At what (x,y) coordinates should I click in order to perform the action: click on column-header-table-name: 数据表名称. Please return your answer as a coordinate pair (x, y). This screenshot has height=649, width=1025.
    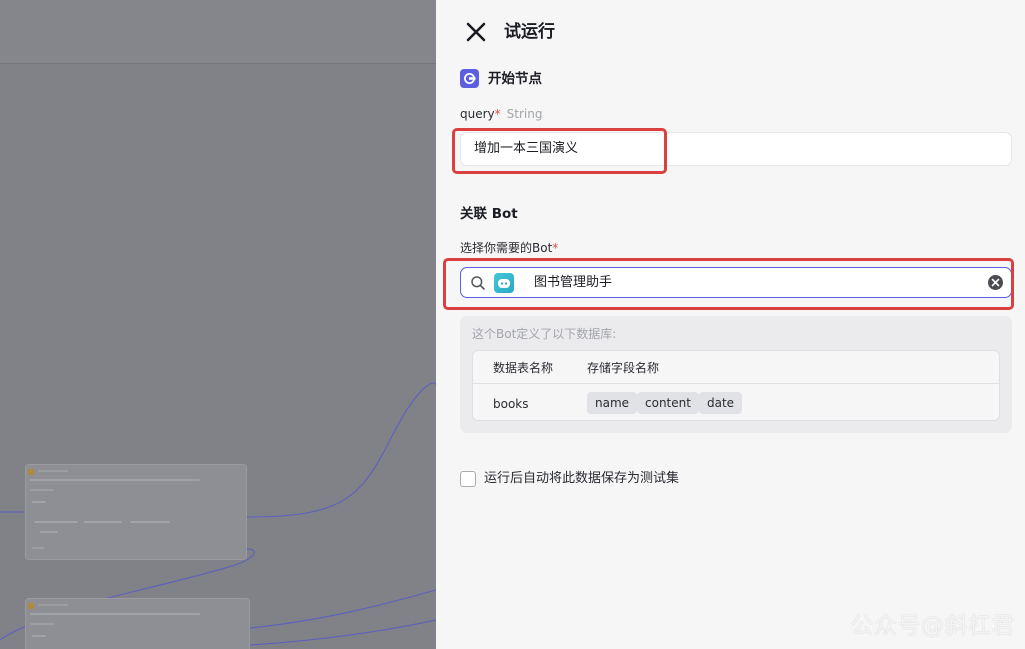
    Looking at the image, I should click on (523, 368).